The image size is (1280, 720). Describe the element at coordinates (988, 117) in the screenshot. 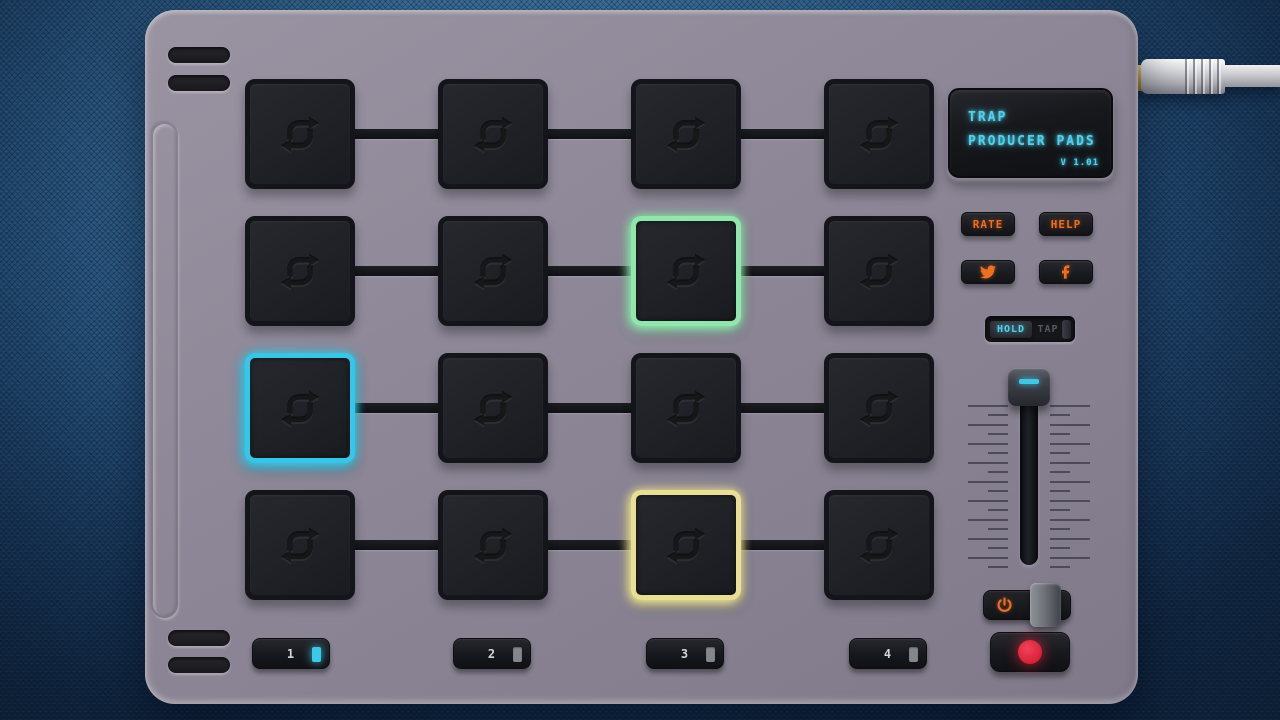

I see `lcd-title-line1: TRAP` at that location.